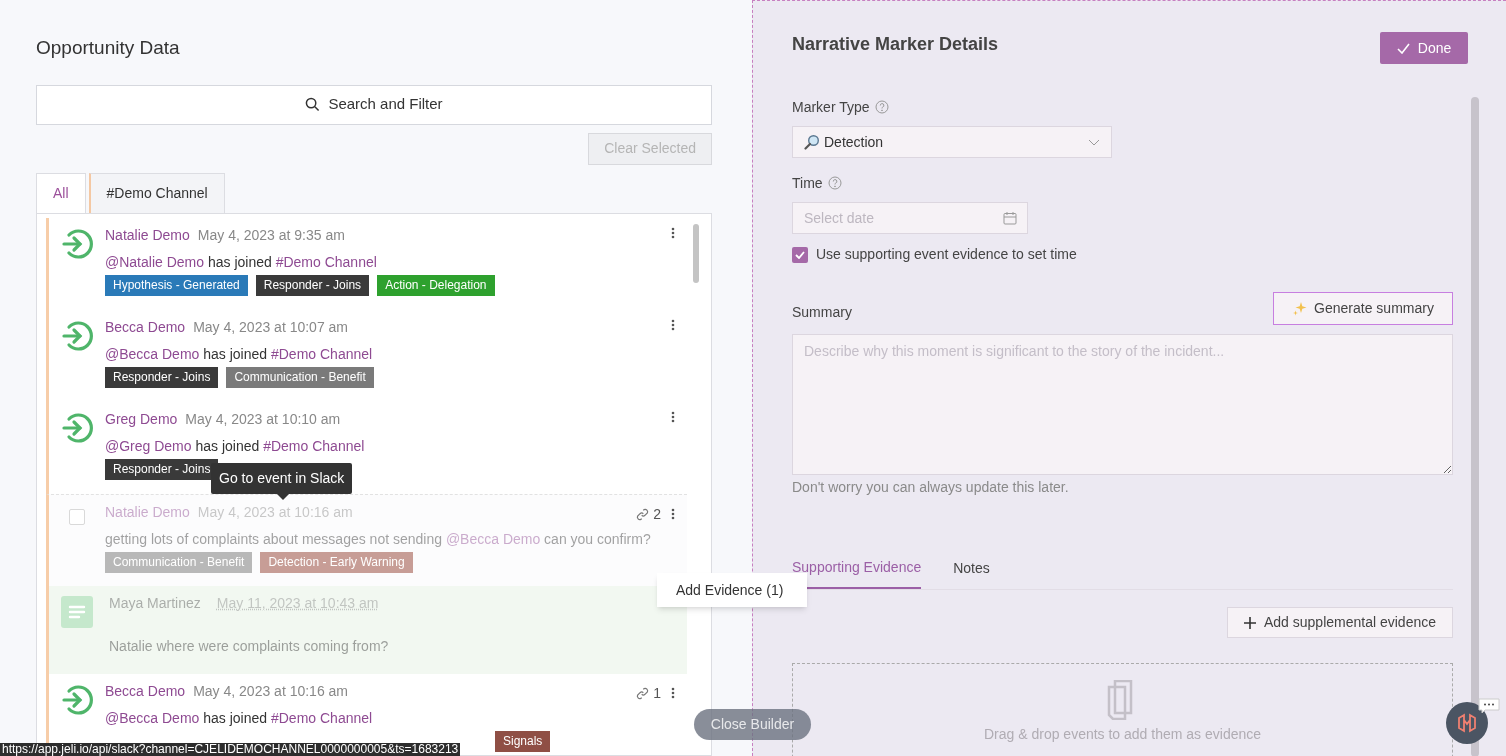 The image size is (1506, 756). Describe the element at coordinates (657, 693) in the screenshot. I see `link-count: 1` at that location.